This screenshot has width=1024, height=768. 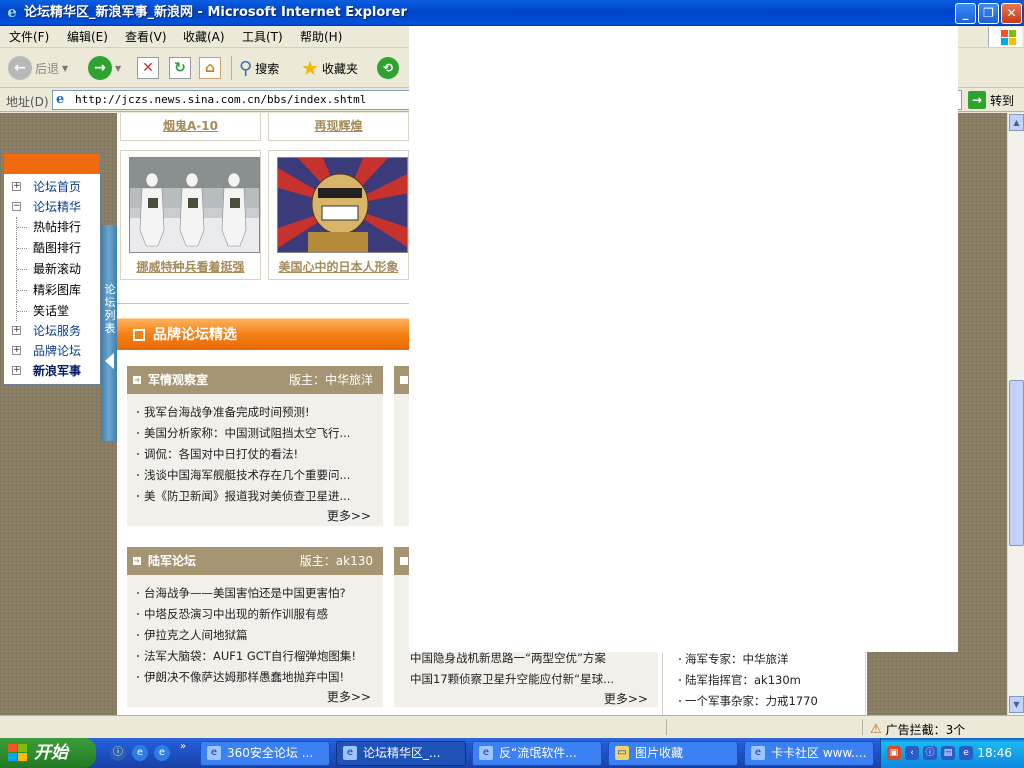 I want to click on vertical-scrollbar: ▲ ▼, so click(x=1015, y=414).